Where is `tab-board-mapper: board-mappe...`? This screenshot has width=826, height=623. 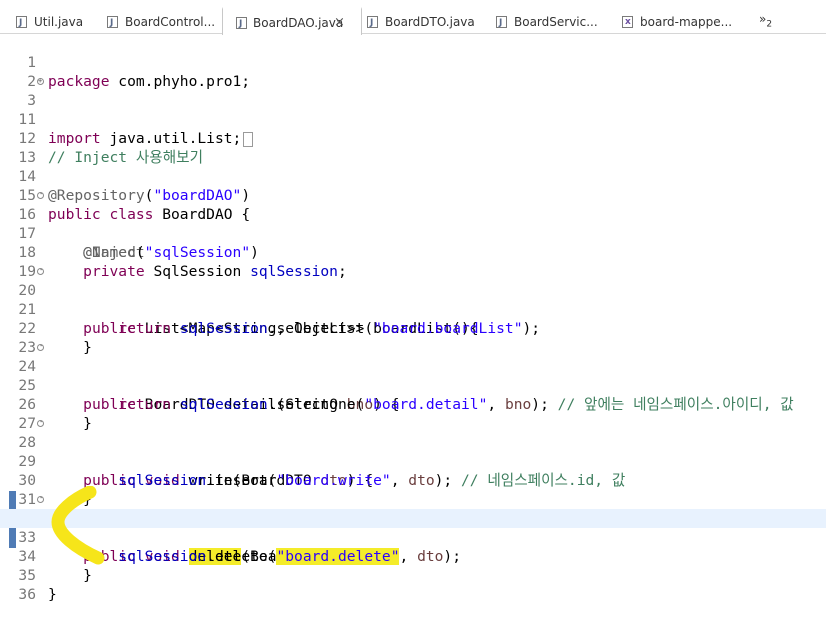 tab-board-mapper: board-mappe... is located at coordinates (669, 22).